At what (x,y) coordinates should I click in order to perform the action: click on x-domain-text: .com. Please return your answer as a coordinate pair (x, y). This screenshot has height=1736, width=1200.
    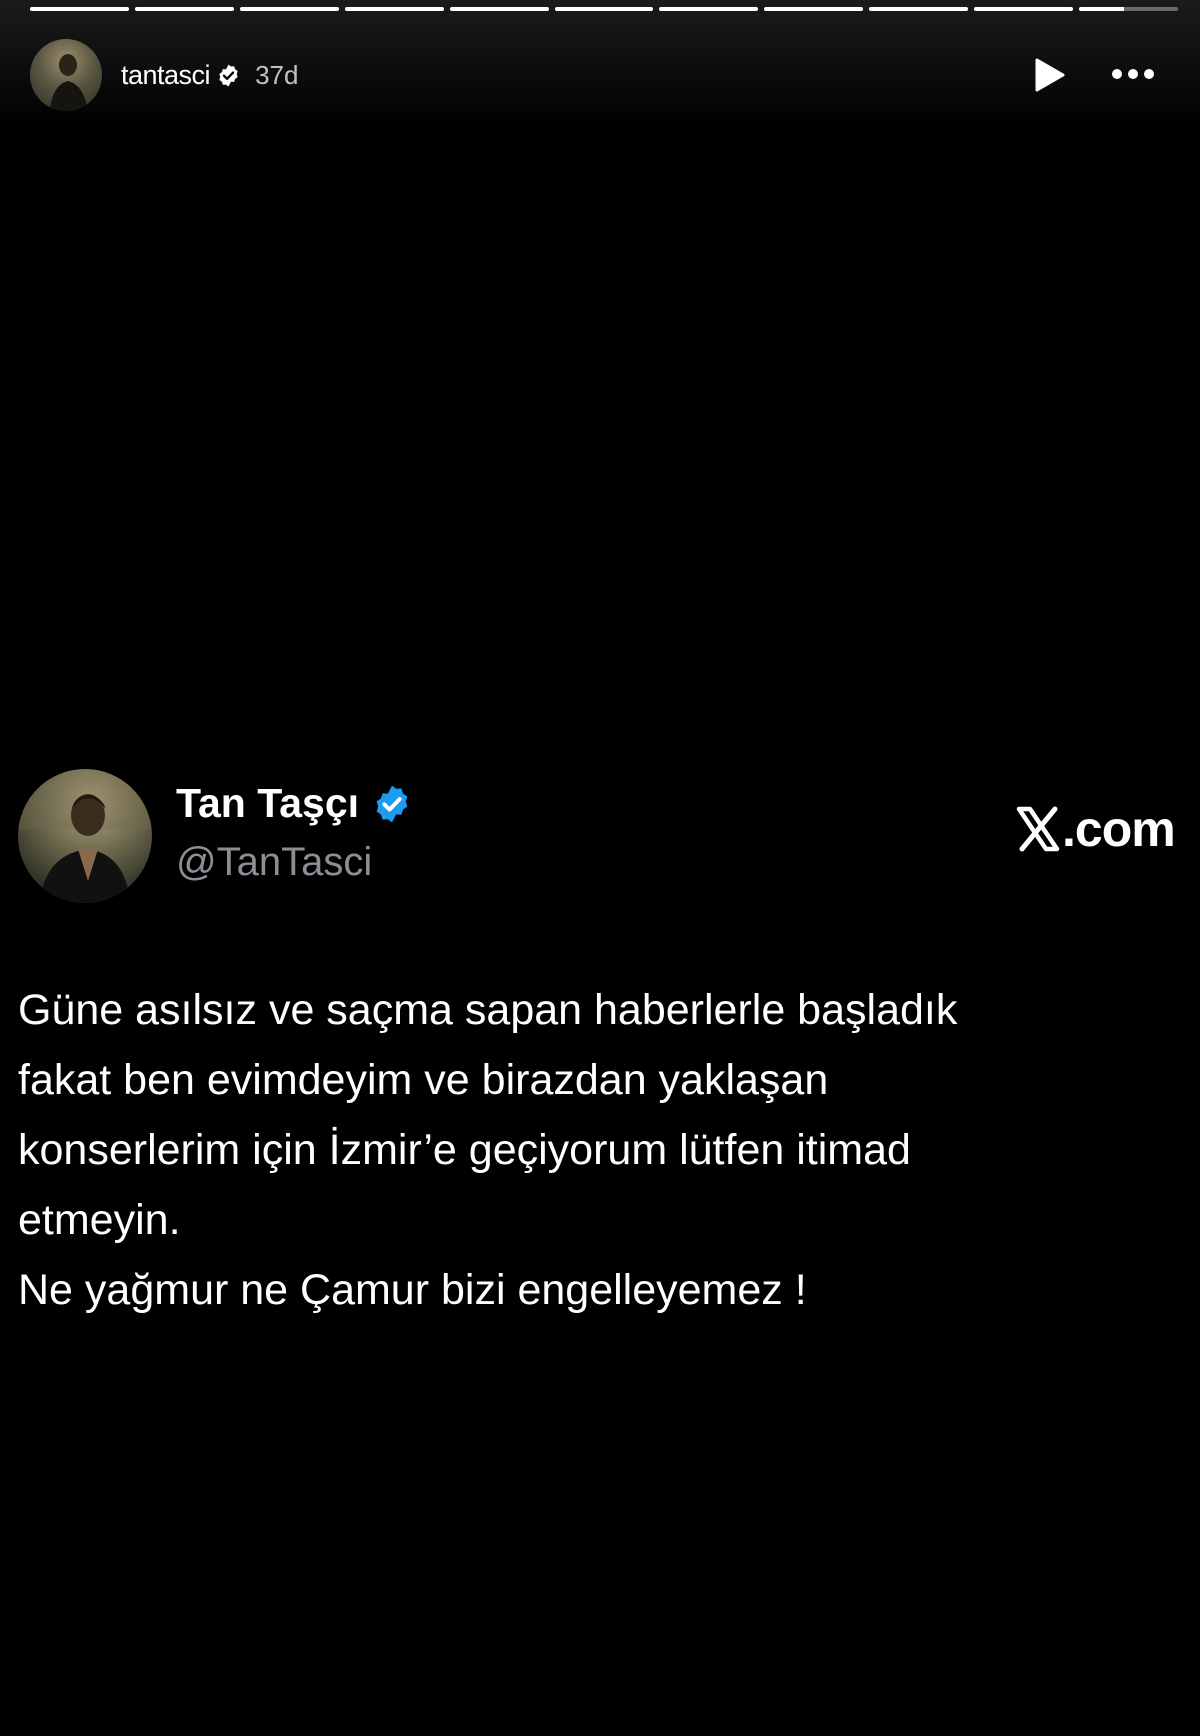
    Looking at the image, I should click on (1119, 829).